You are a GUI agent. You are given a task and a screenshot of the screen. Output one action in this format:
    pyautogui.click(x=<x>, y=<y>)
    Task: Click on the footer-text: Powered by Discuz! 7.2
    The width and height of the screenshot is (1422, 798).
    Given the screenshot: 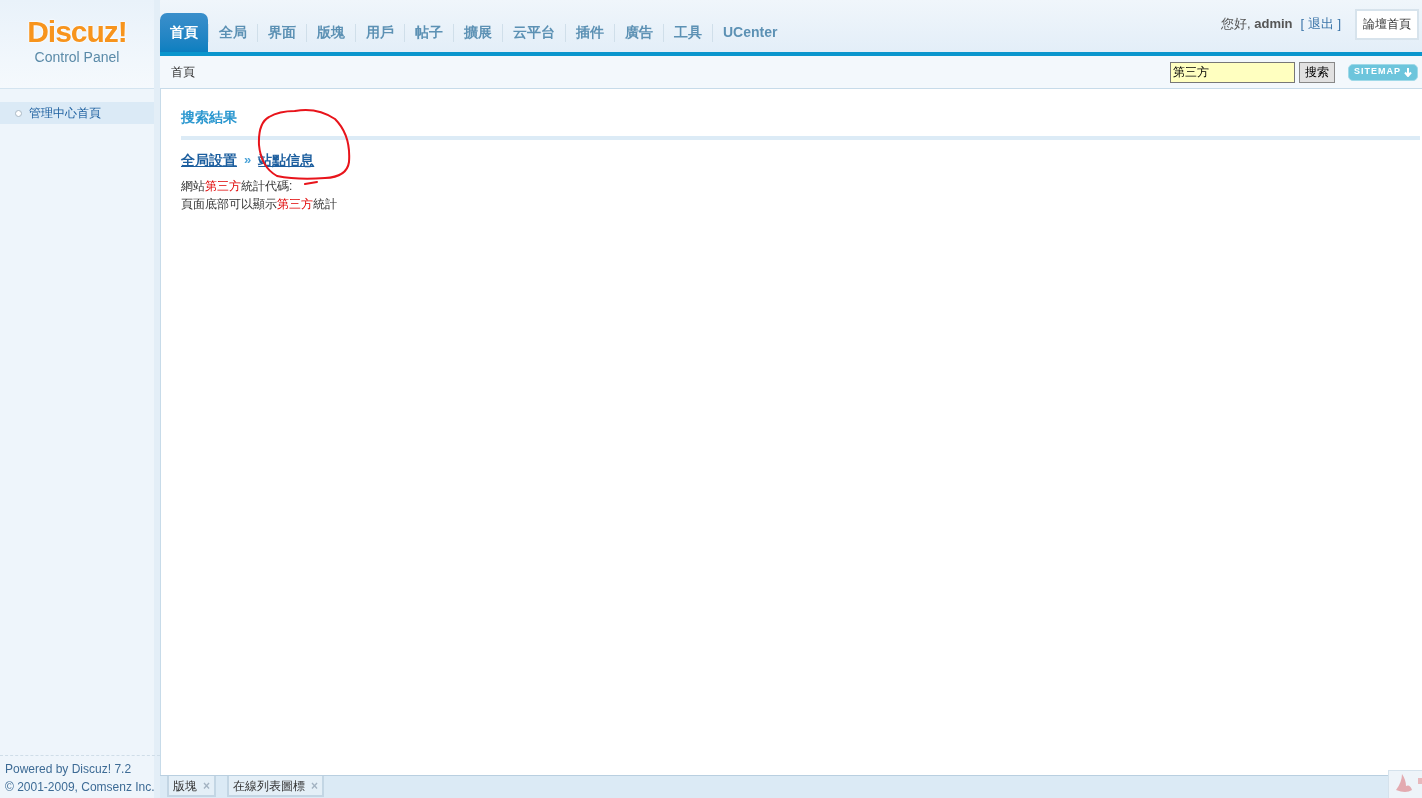 What is the action you would take?
    pyautogui.click(x=69, y=769)
    